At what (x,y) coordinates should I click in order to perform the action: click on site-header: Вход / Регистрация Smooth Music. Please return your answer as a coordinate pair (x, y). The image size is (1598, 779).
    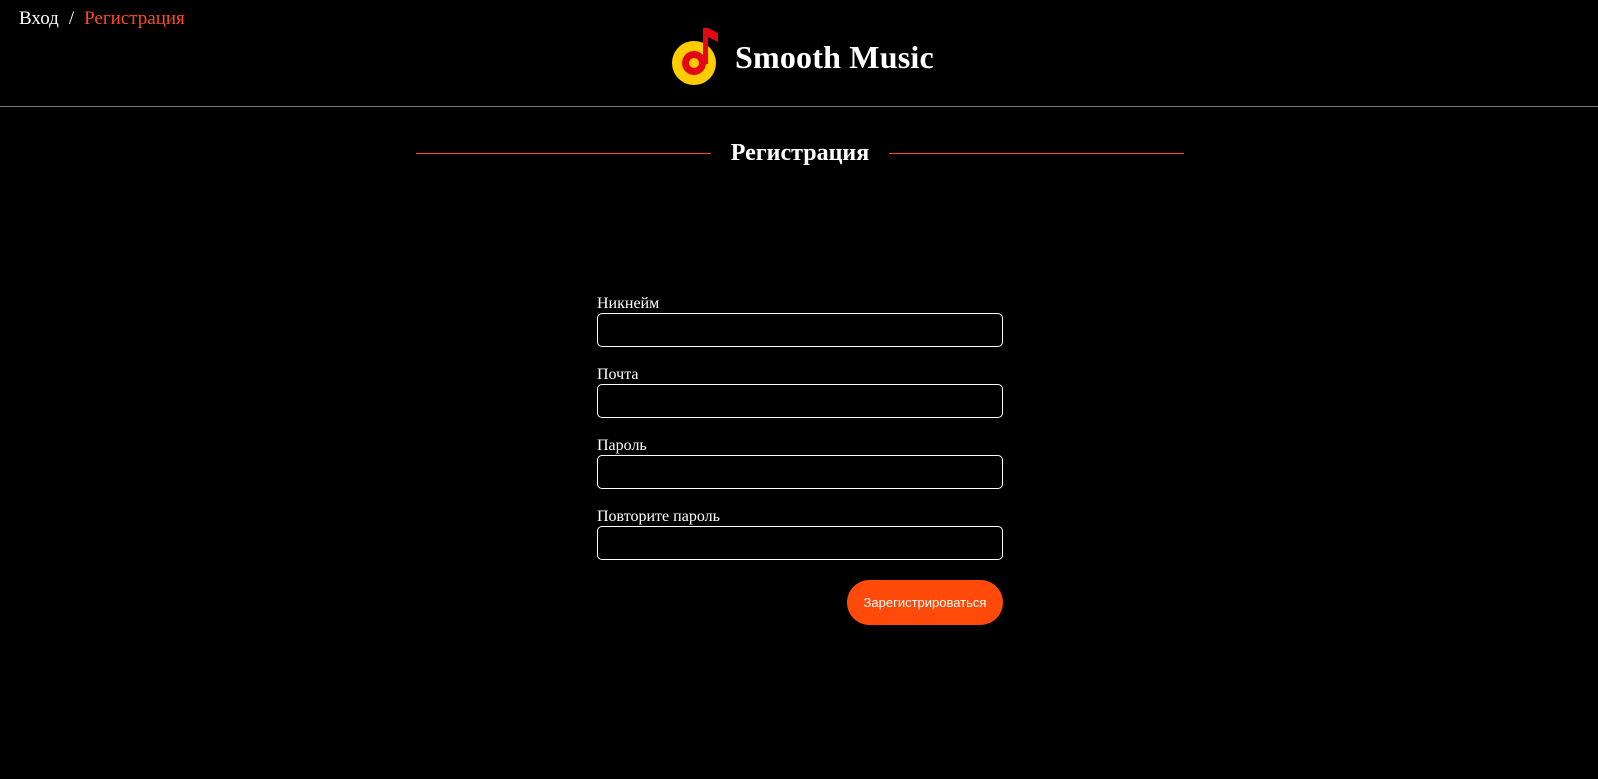
    Looking at the image, I should click on (799, 53).